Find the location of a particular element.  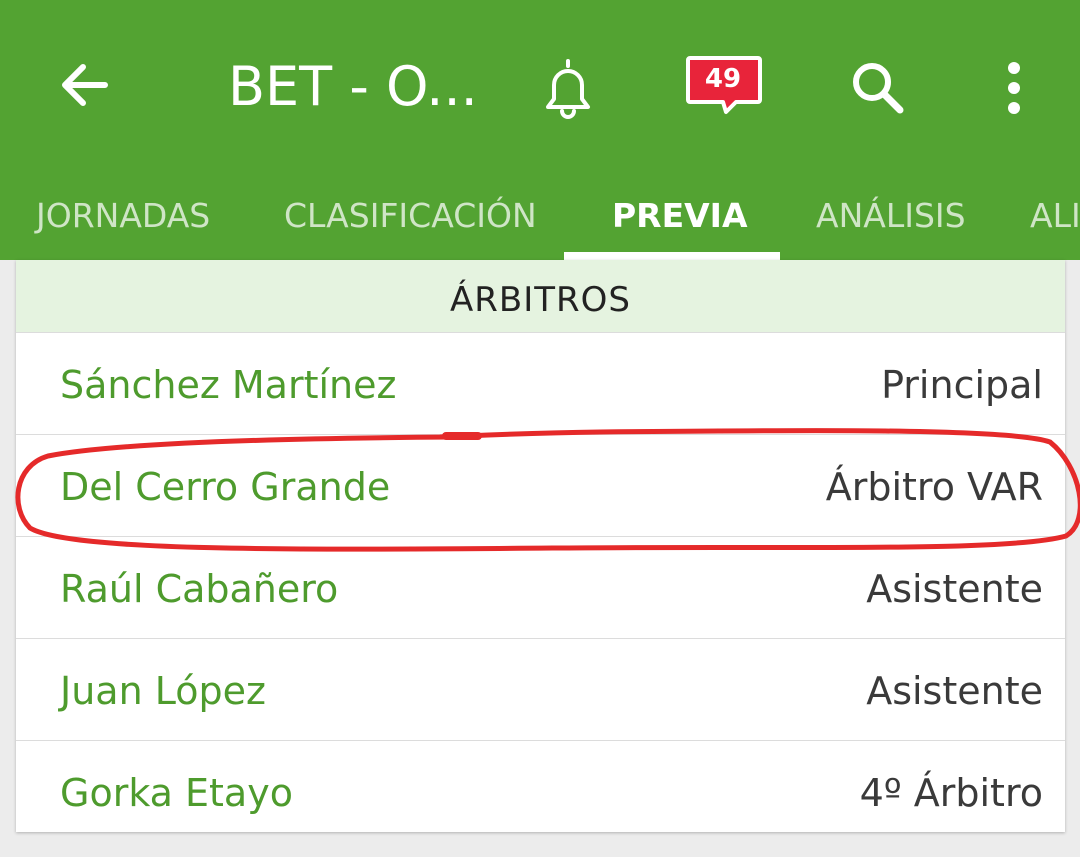

referee-name: Sánchez Martínez is located at coordinates (228, 384).